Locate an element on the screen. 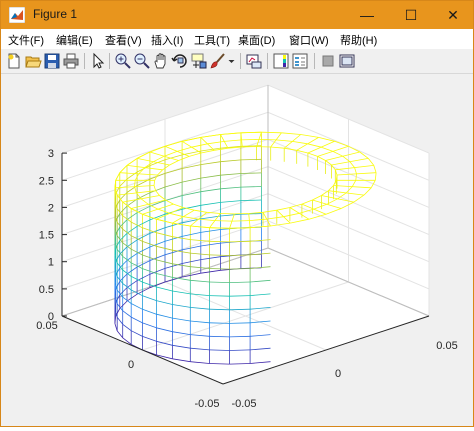 This screenshot has width=474, height=431. menu-desktop: 桌面(D) is located at coordinates (256, 40).